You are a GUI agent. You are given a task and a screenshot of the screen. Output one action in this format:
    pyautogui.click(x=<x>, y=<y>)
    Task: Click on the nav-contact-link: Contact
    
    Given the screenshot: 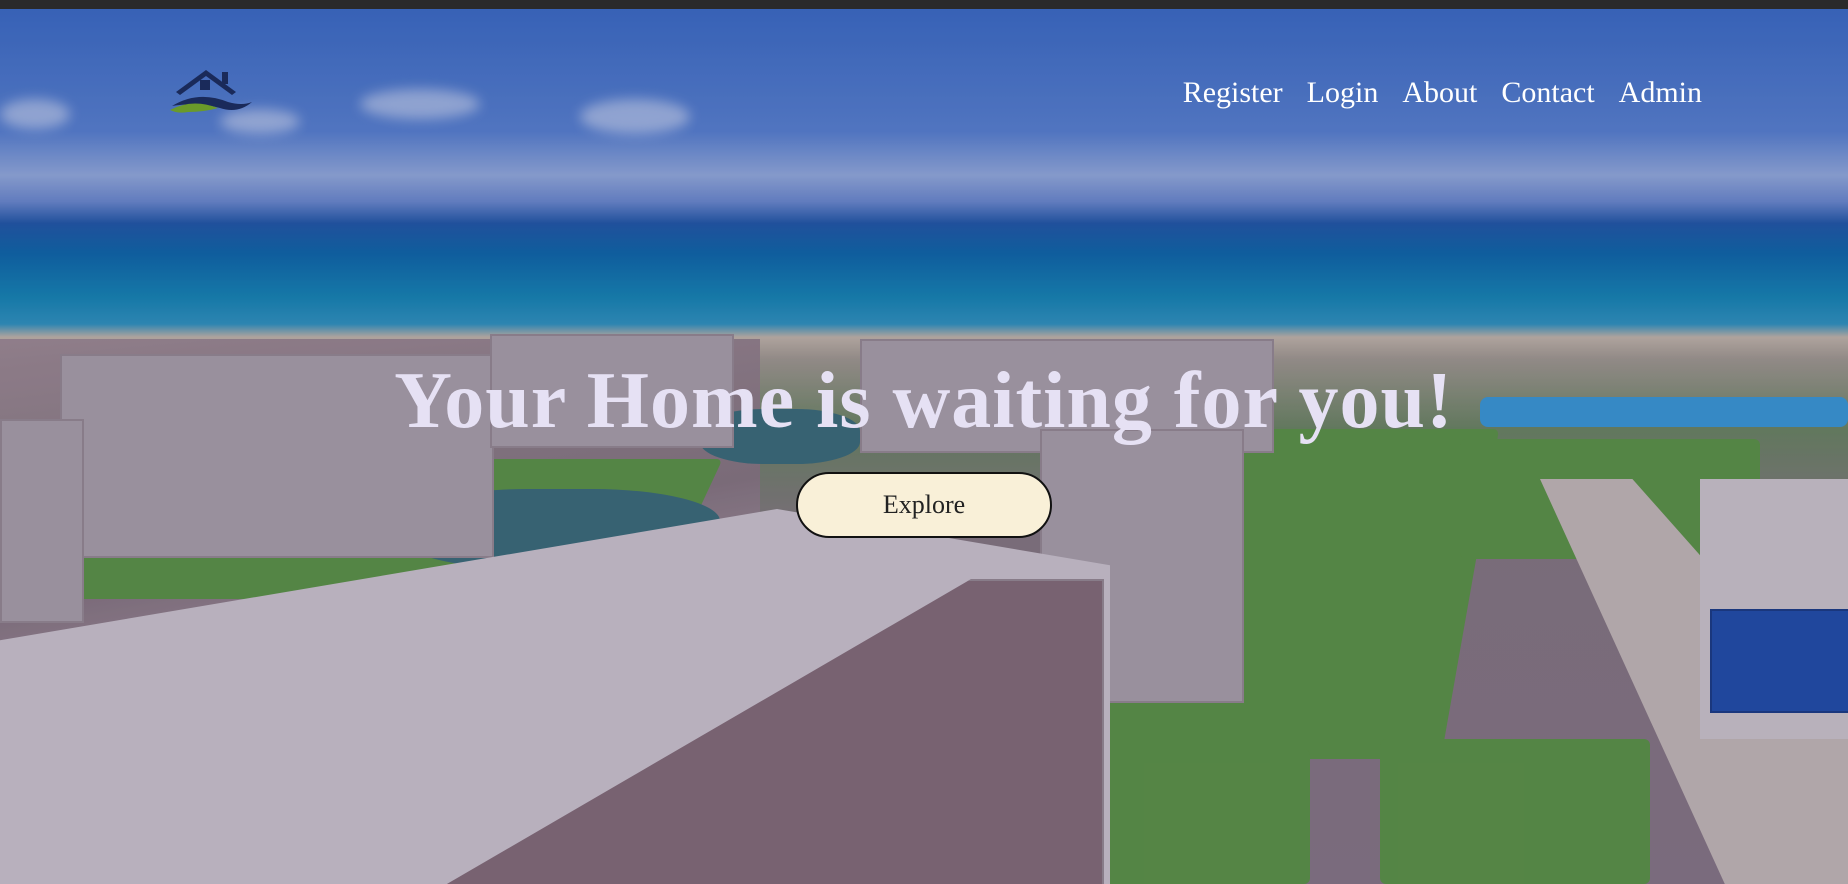 What is the action you would take?
    pyautogui.click(x=1547, y=93)
    